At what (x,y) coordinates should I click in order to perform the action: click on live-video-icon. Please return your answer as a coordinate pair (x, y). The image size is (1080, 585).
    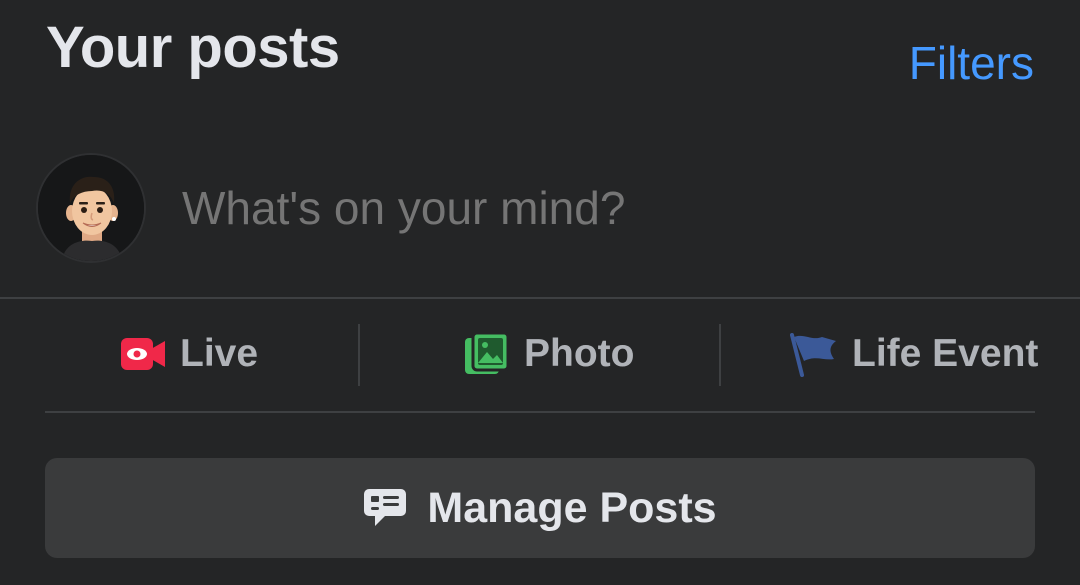
    Looking at the image, I should click on (143, 354).